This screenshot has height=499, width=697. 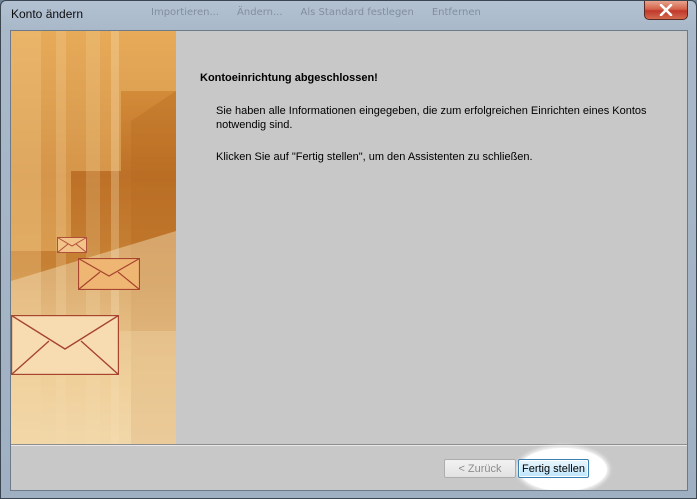 I want to click on title-bar: Konto ändern, so click(x=348, y=15).